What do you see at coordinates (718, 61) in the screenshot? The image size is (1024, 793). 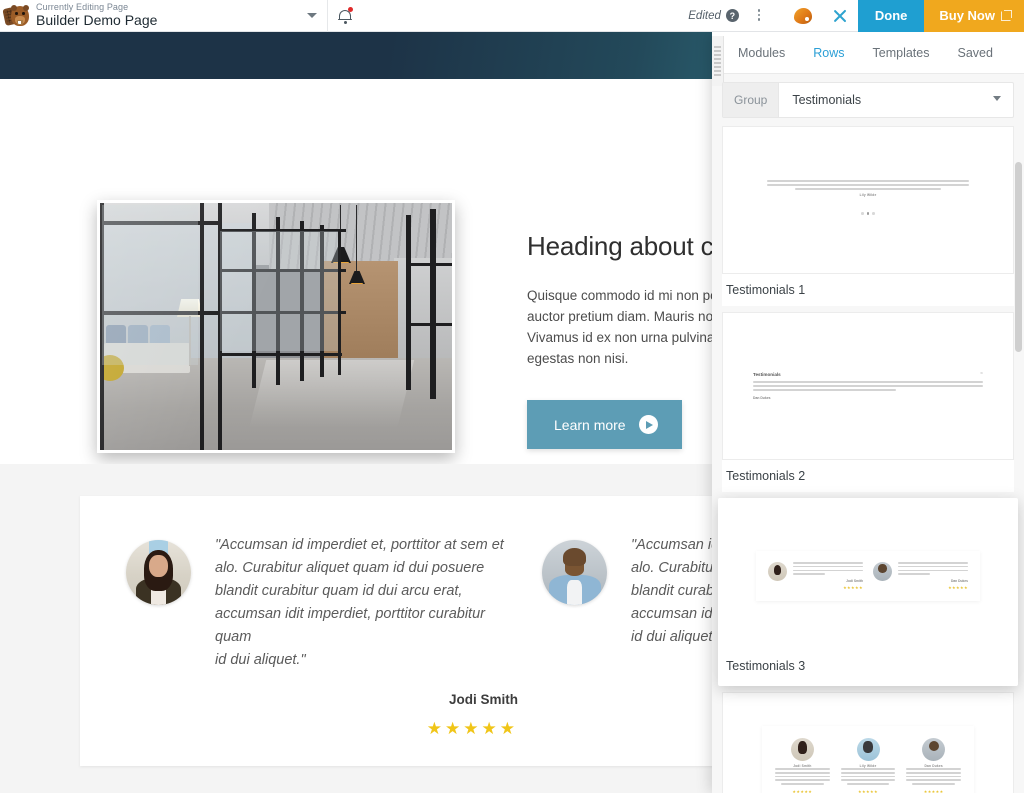 I see `drag-grip-icon` at bounding box center [718, 61].